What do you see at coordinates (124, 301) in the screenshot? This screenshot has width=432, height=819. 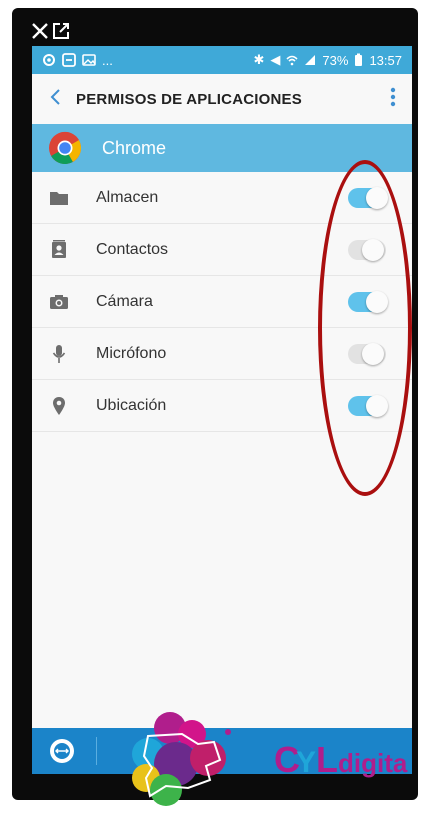 I see `permission-label: Cámara` at bounding box center [124, 301].